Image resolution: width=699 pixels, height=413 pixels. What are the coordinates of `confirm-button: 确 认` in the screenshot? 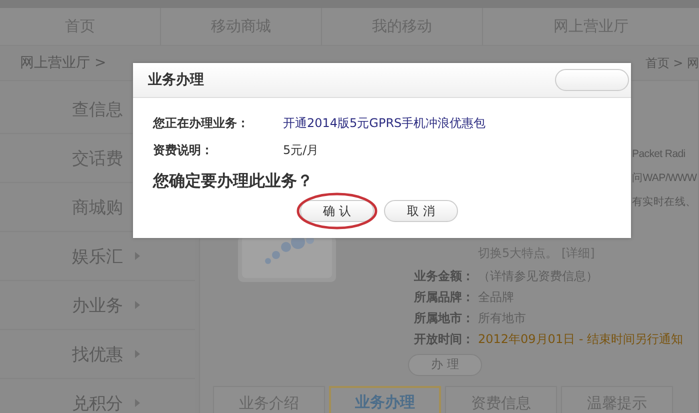 It's located at (337, 211).